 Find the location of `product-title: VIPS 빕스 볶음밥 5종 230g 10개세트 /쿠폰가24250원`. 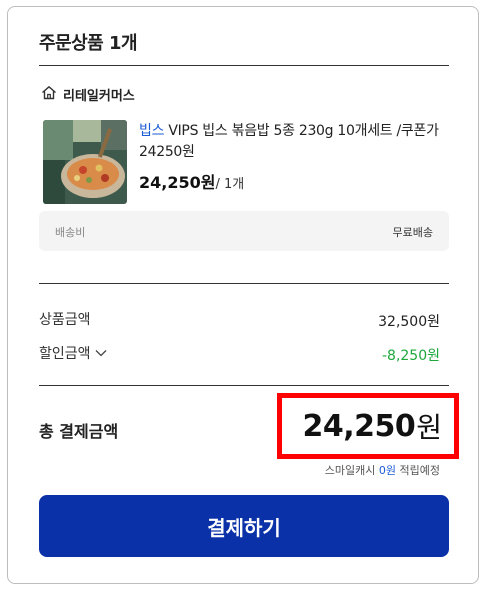

product-title: VIPS 빕스 볶음밥 5종 230g 10개세트 /쿠폰가24250원 is located at coordinates (289, 141).